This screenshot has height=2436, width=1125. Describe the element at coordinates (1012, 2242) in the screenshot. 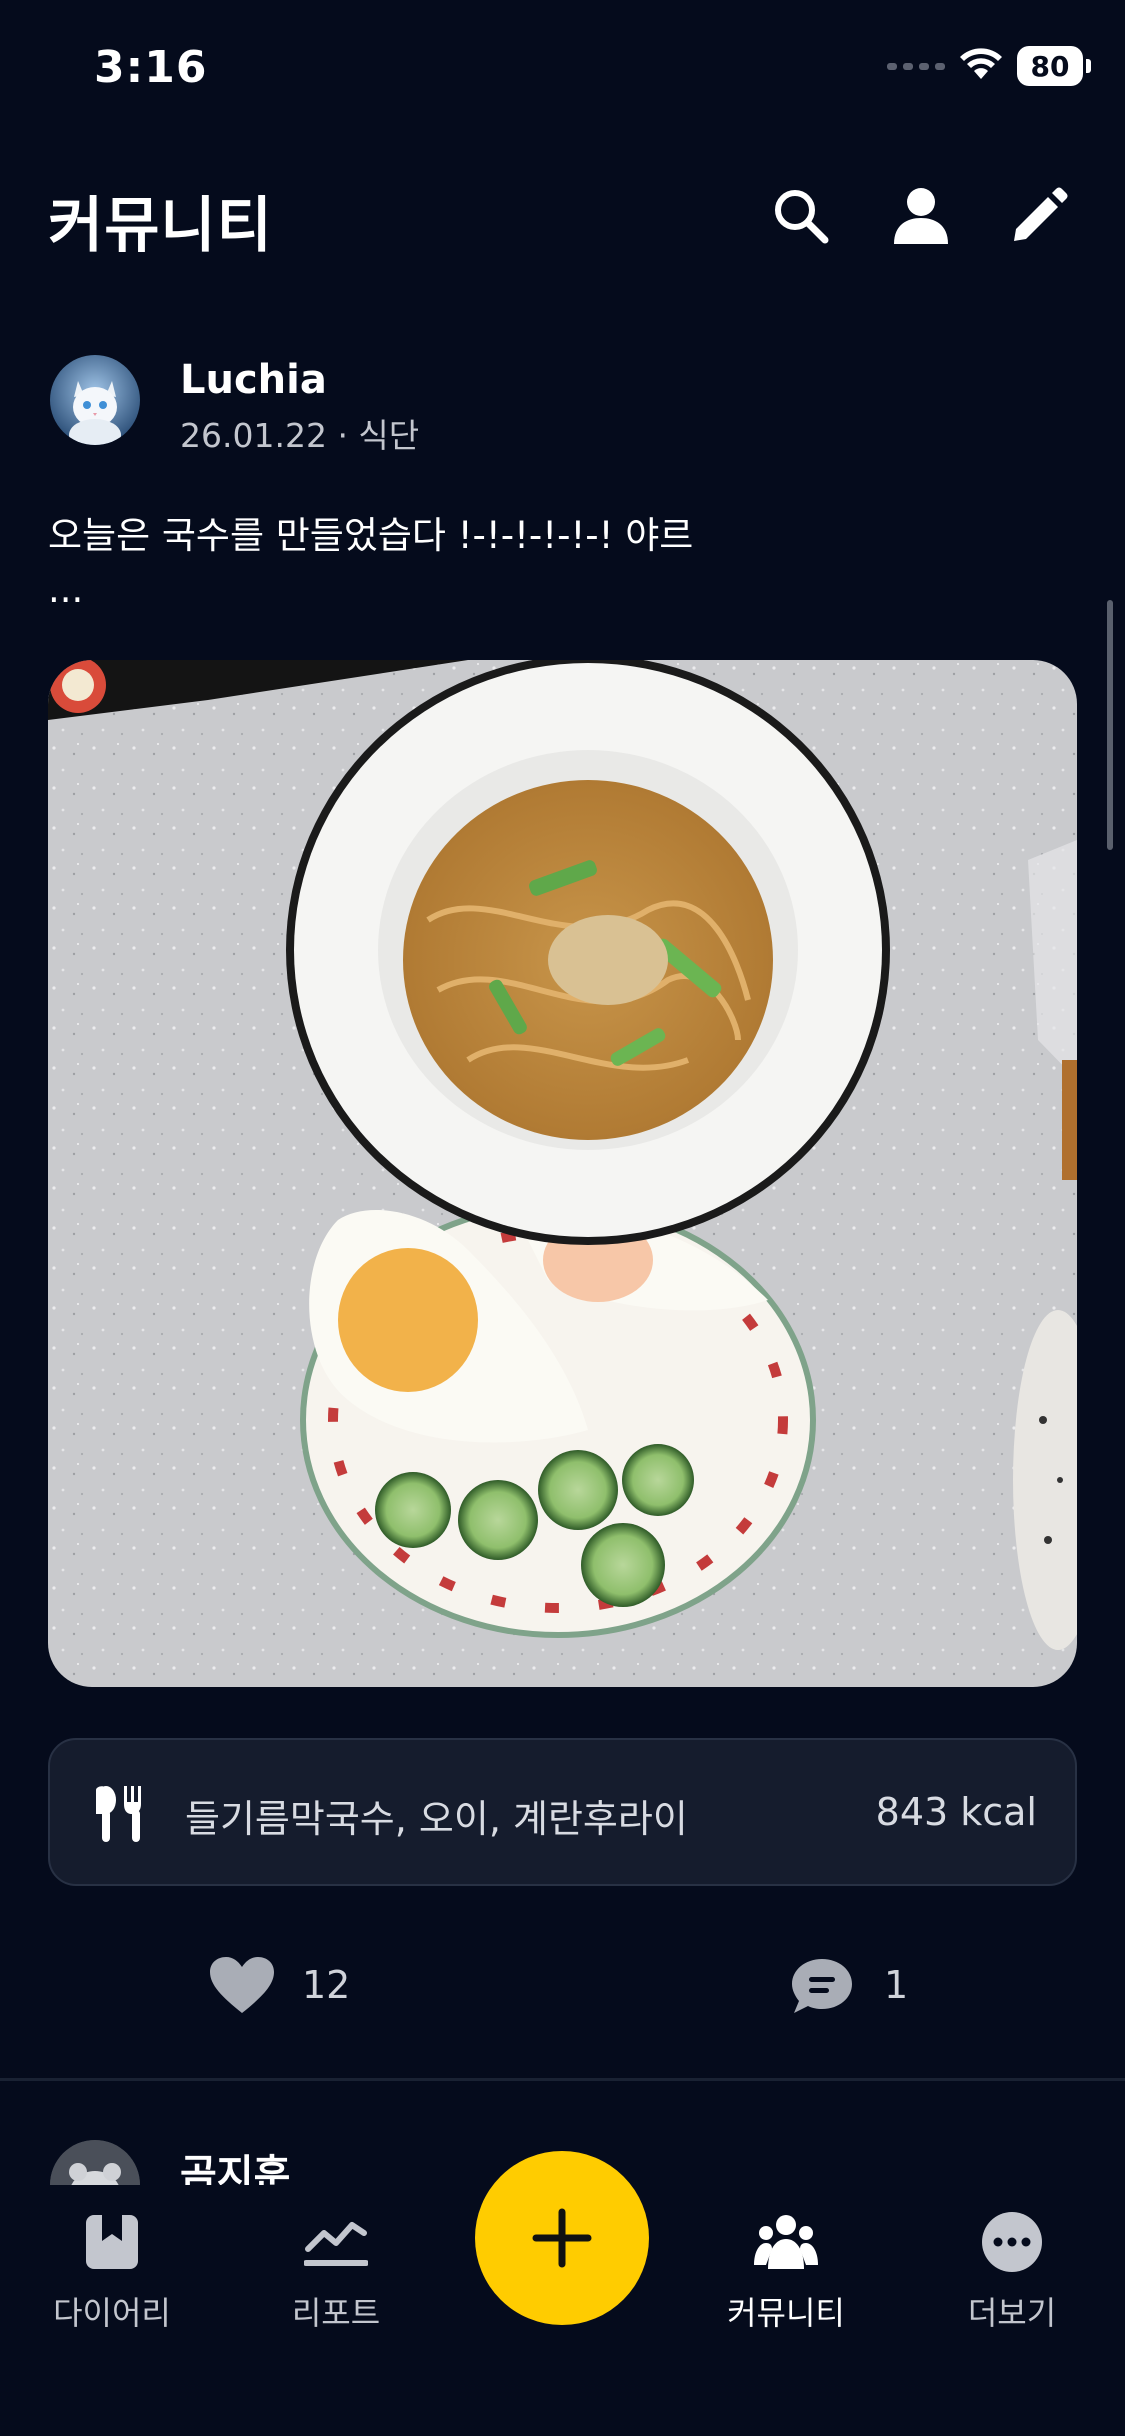

I see `more-icon` at that location.